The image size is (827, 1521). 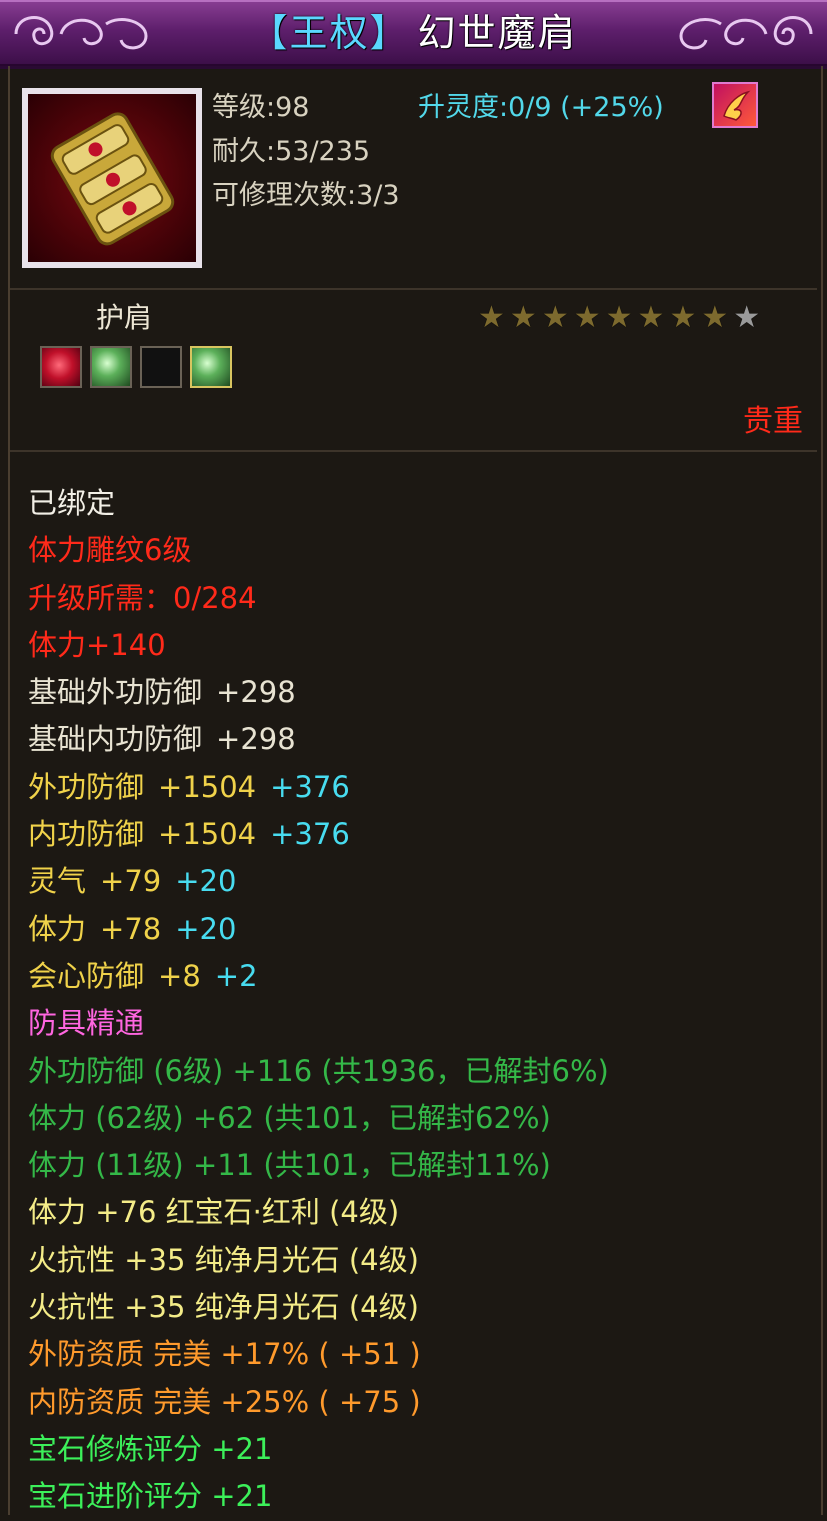 I want to click on attr-value: +78, so click(x=131, y=928).